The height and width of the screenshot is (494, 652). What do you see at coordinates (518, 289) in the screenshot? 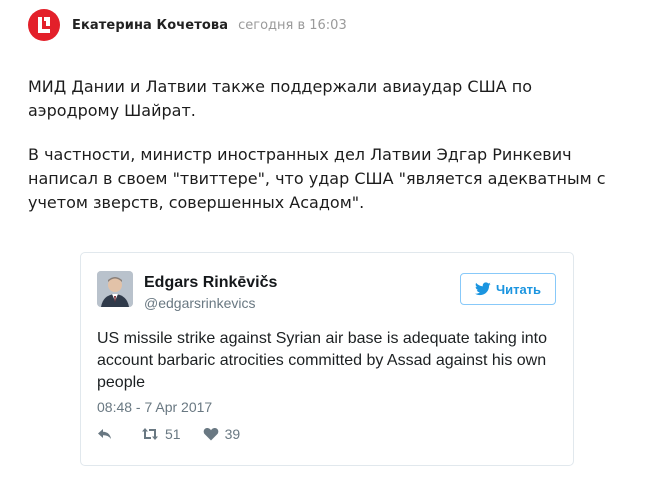
I see `follow-button-label: Читать` at bounding box center [518, 289].